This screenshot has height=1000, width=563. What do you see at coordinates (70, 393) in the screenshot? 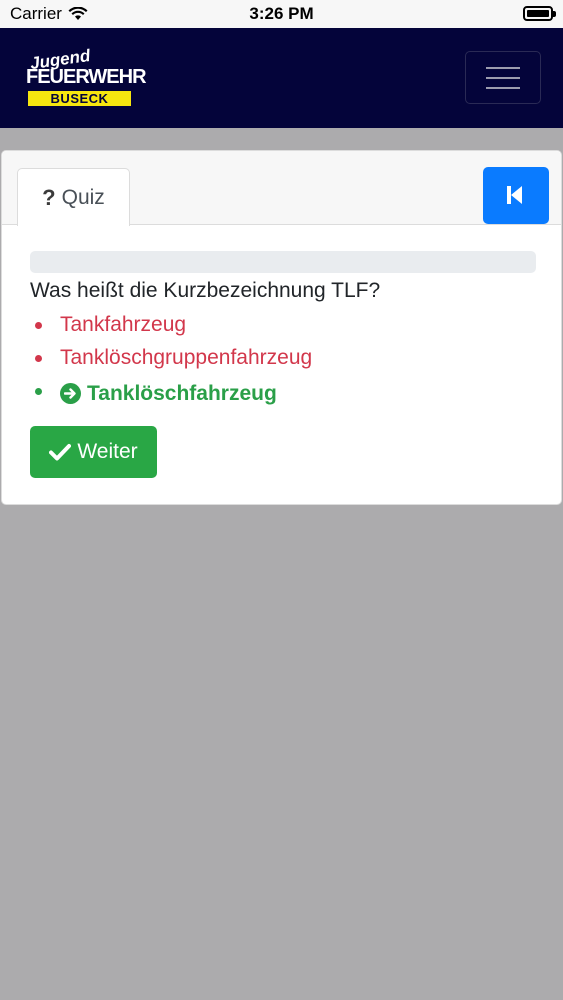
I see `arrow-right-circle-icon` at bounding box center [70, 393].